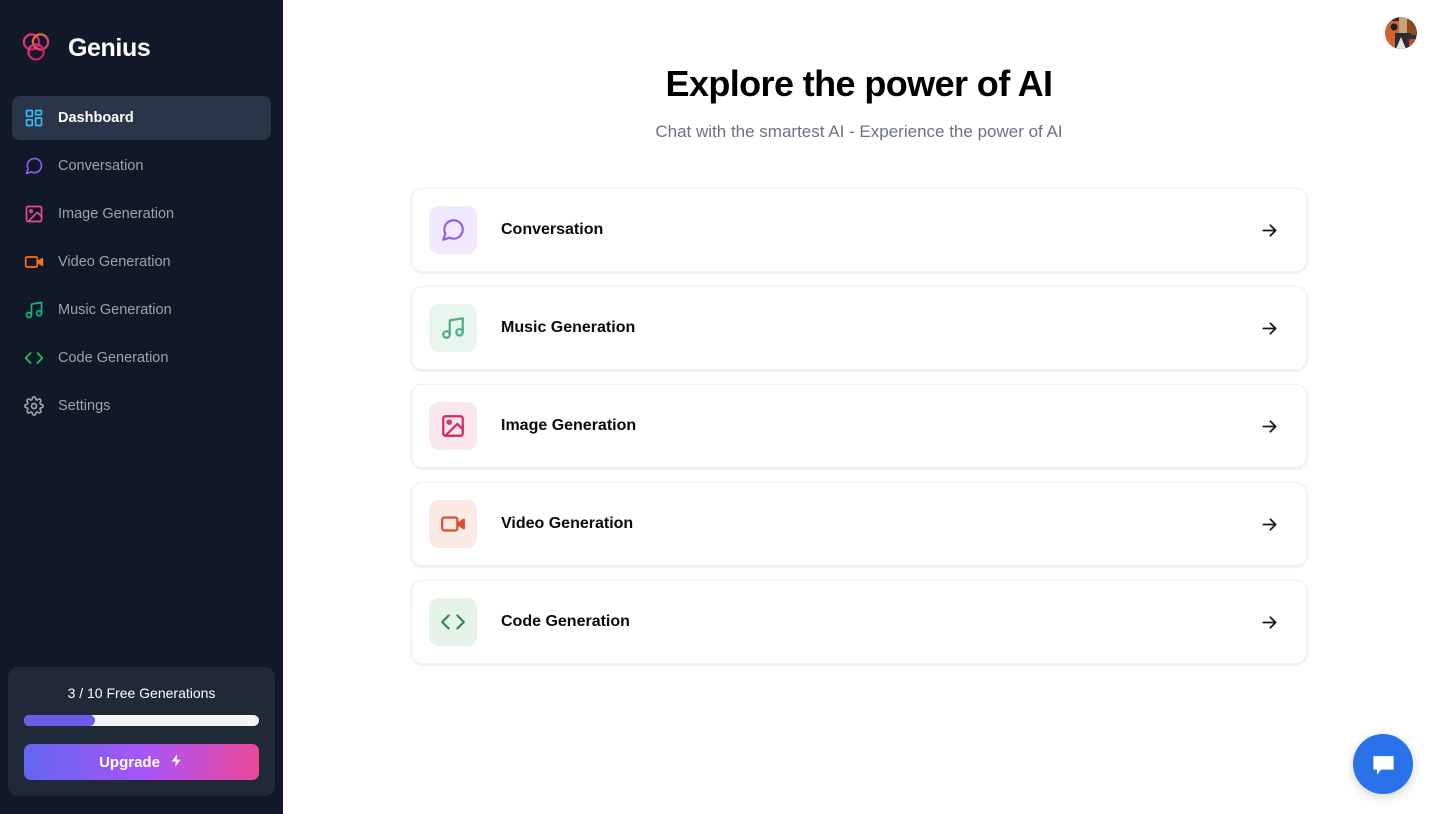 This screenshot has width=1435, height=814. I want to click on brand: Genius, so click(141, 37).